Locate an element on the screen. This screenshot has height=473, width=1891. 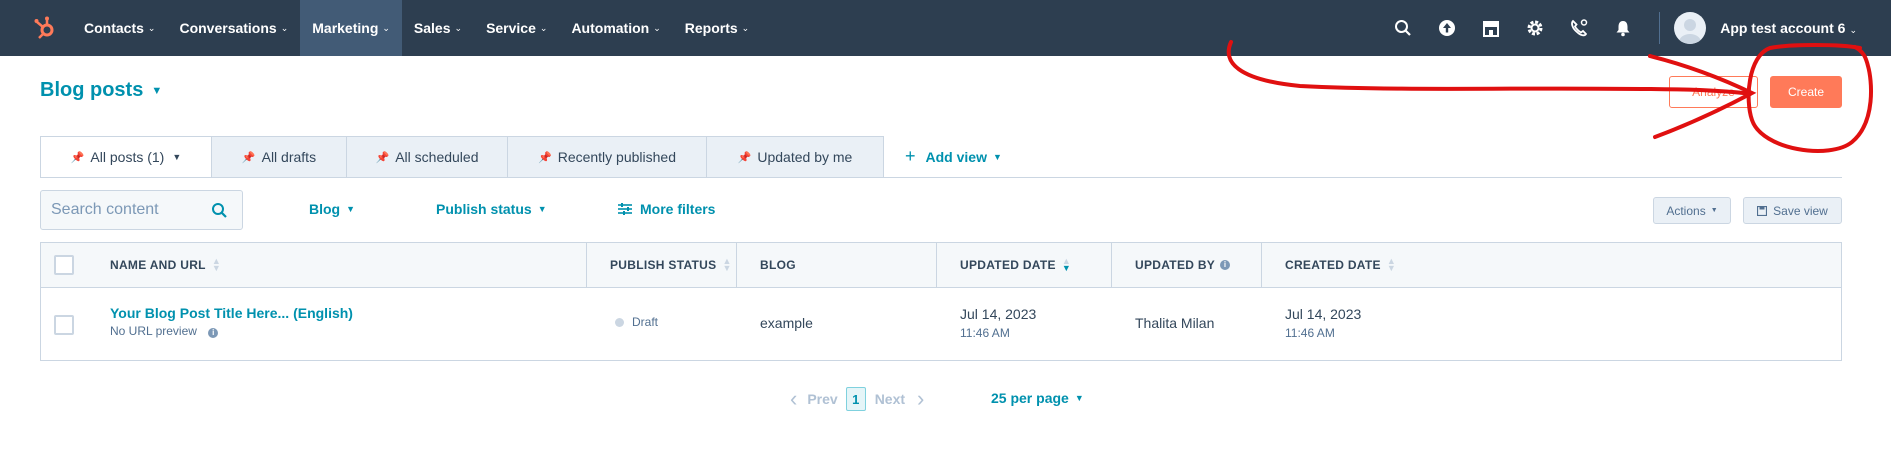
nav-item-sales: Sales ⌄ is located at coordinates (438, 28).